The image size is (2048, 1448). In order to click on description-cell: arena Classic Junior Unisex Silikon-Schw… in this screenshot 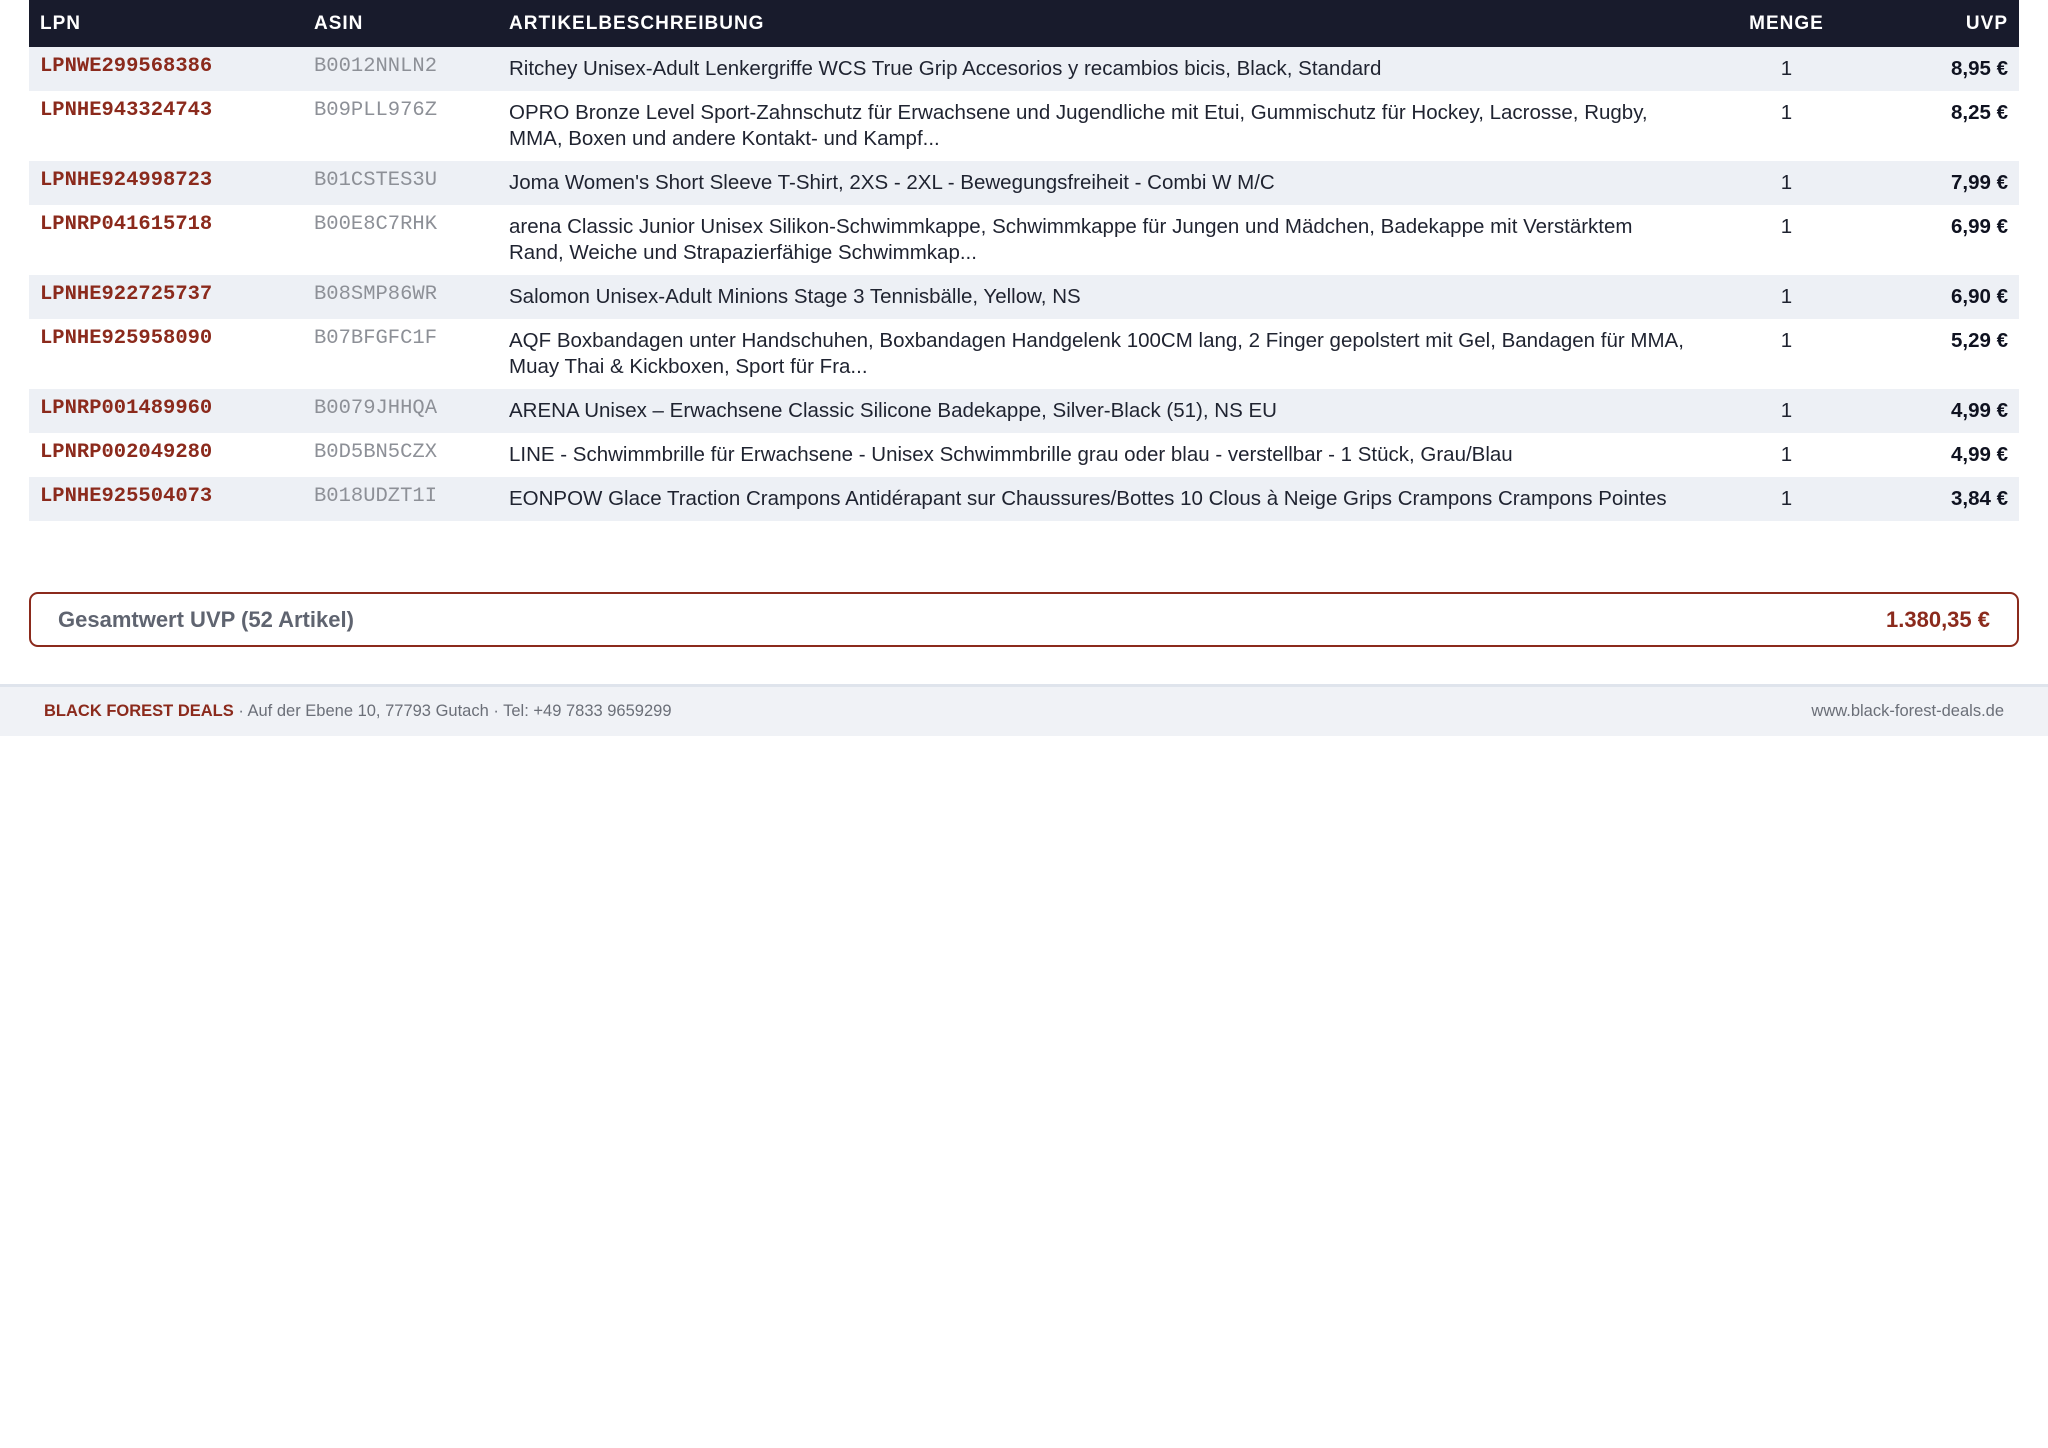, I will do `click(1071, 239)`.